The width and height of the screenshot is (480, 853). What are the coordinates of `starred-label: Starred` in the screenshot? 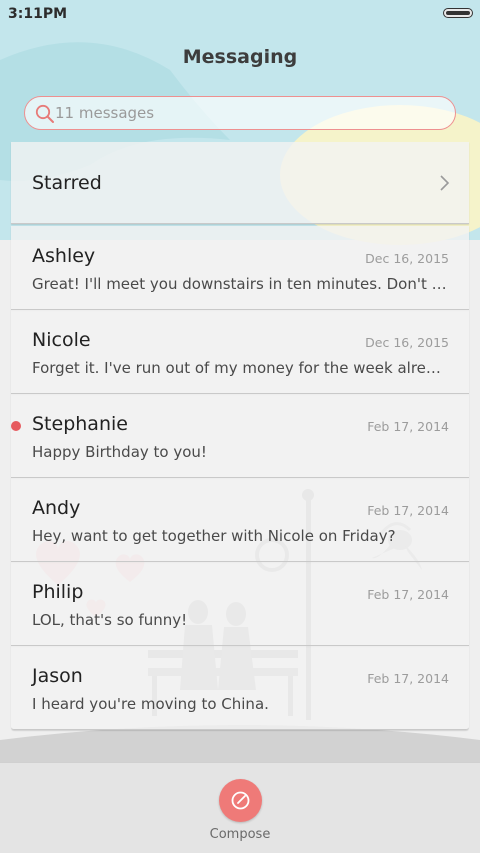 It's located at (67, 183).